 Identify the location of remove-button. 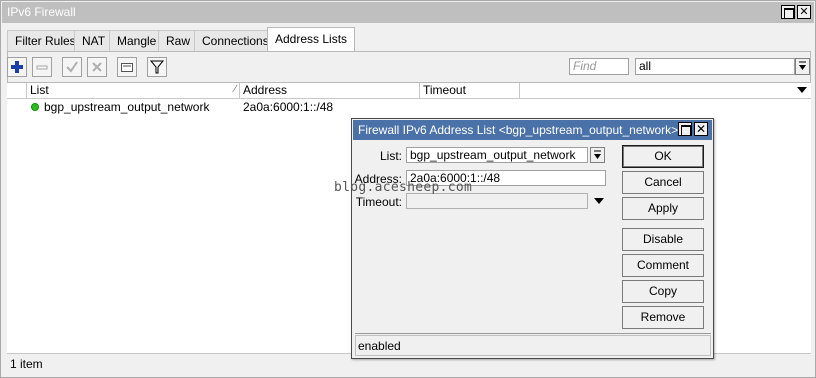
(42, 67).